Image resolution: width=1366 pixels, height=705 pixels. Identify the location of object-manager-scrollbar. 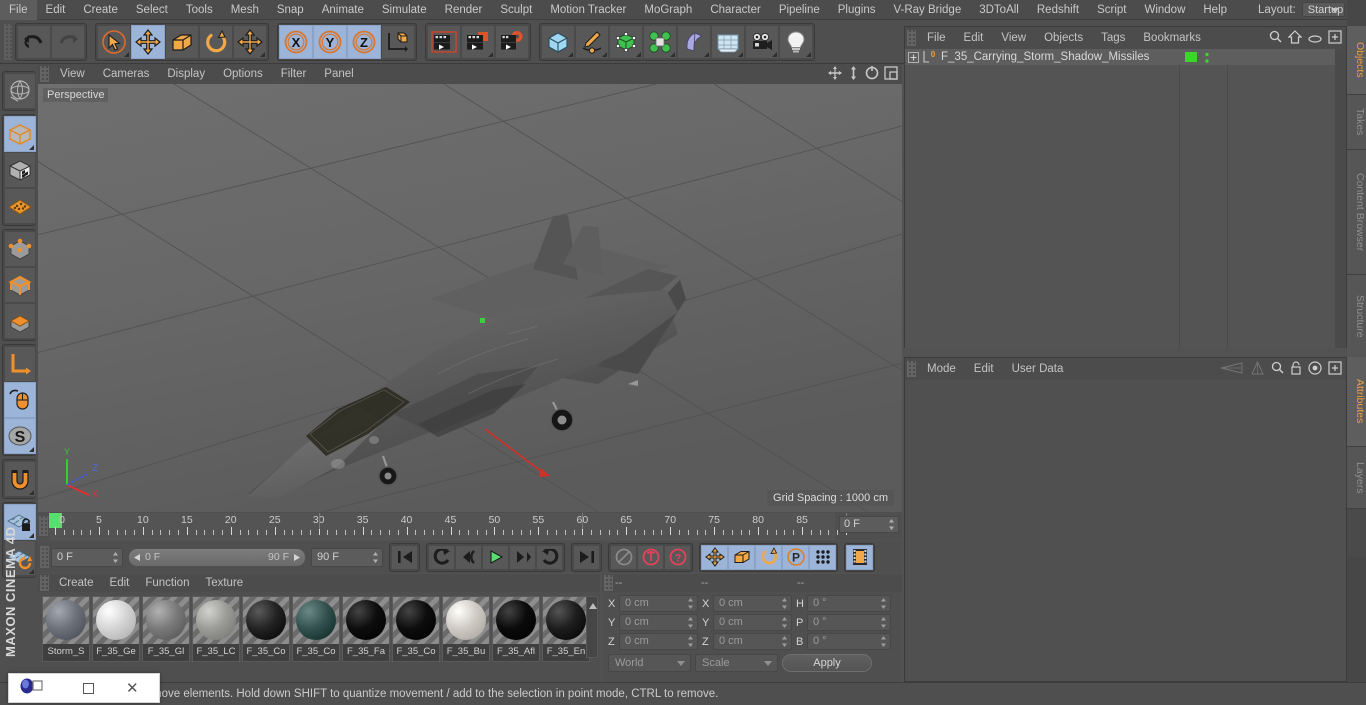
(1340, 198).